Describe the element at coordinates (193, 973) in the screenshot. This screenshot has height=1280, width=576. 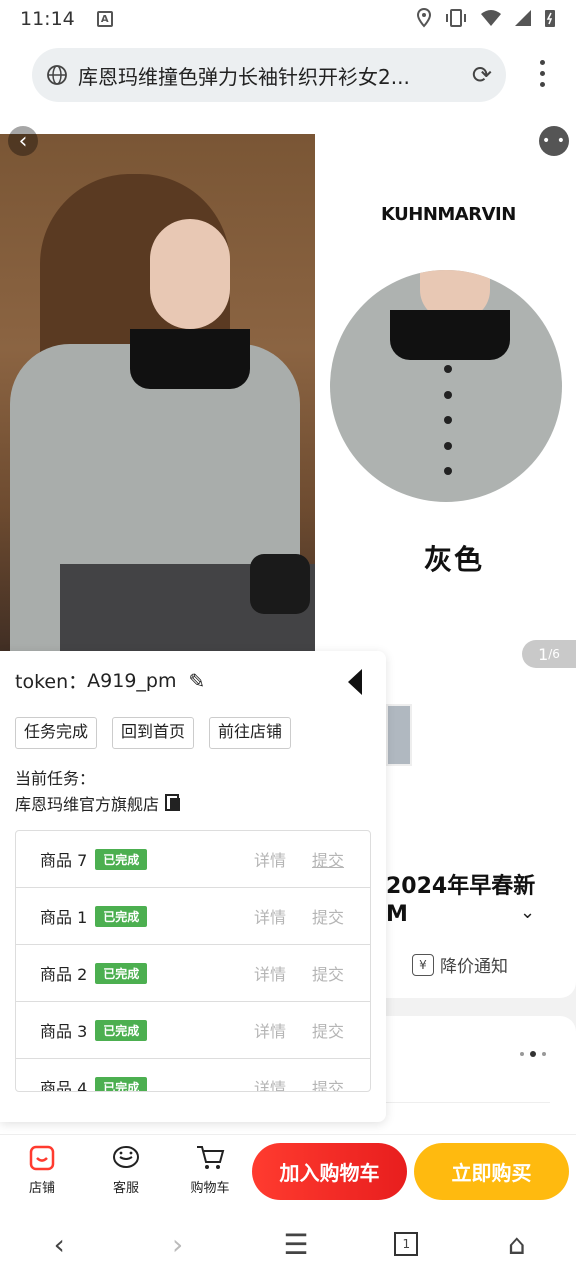
I see `list-item: 商品 2 已完成 详情 提交` at that location.